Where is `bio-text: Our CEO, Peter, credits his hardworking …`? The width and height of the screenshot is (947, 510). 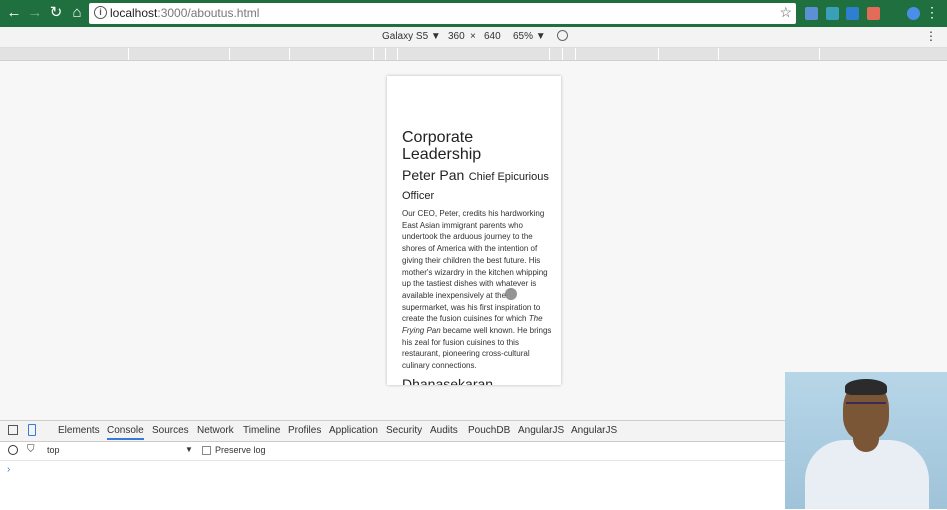 bio-text: Our CEO, Peter, credits his hardworking … is located at coordinates (475, 266).